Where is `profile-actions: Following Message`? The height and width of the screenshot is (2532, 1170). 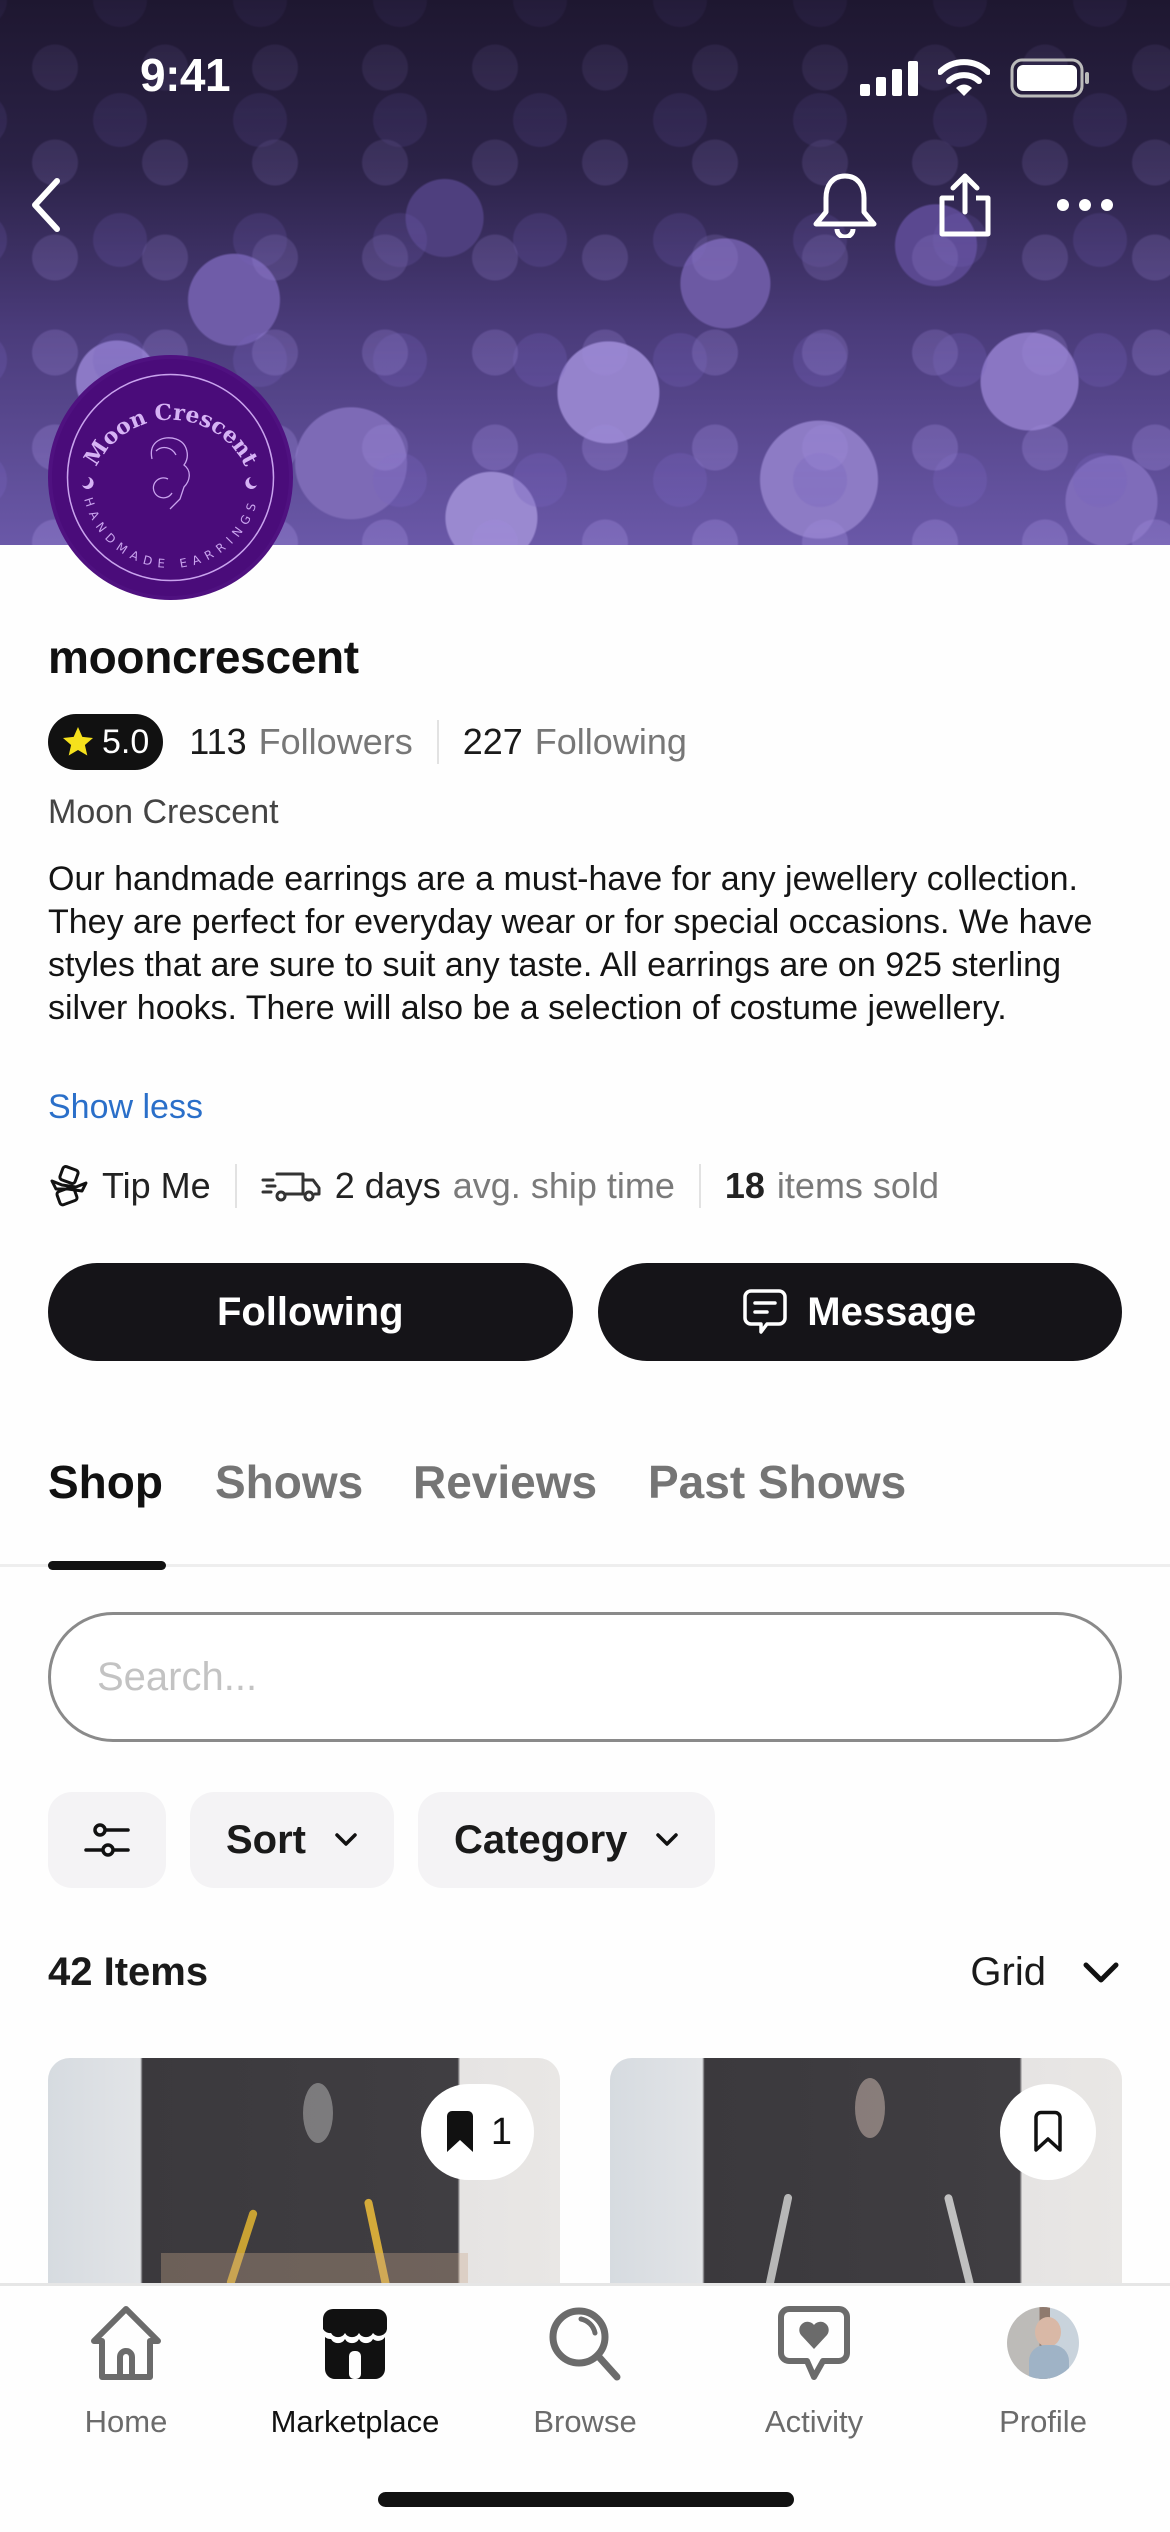
profile-actions: Following Message is located at coordinates (585, 1312).